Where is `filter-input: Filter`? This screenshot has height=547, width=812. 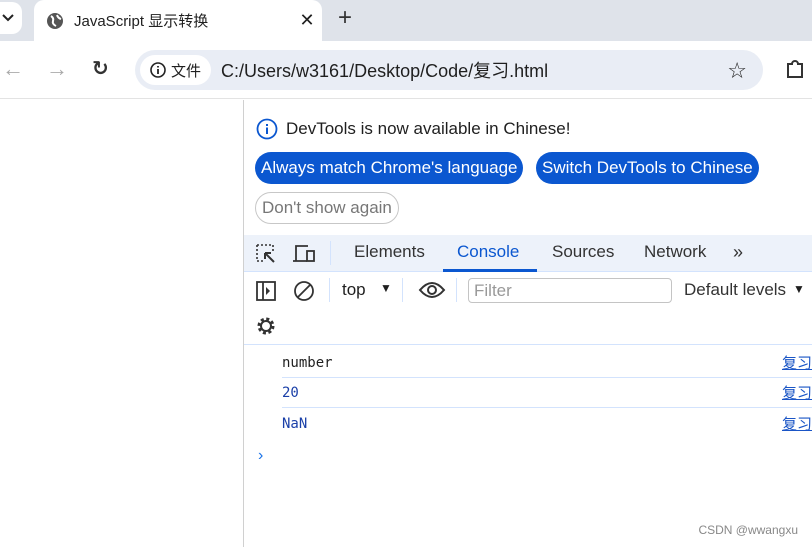 filter-input: Filter is located at coordinates (570, 290).